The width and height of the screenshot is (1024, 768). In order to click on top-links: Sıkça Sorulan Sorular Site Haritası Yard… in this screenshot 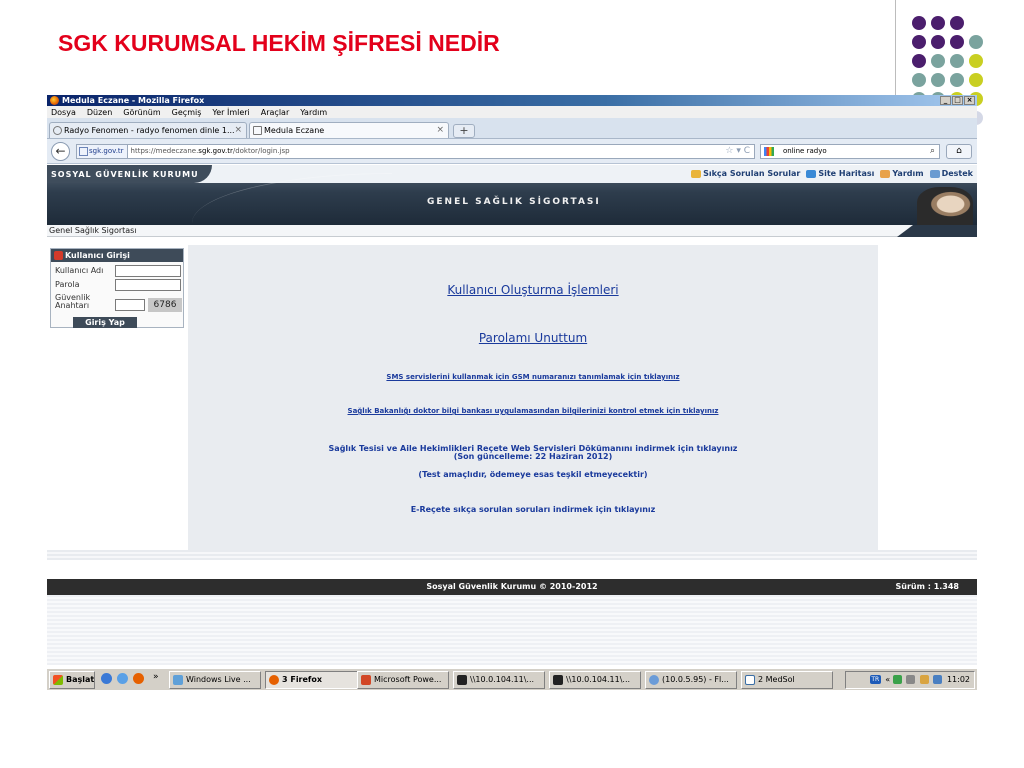, I will do `click(832, 173)`.